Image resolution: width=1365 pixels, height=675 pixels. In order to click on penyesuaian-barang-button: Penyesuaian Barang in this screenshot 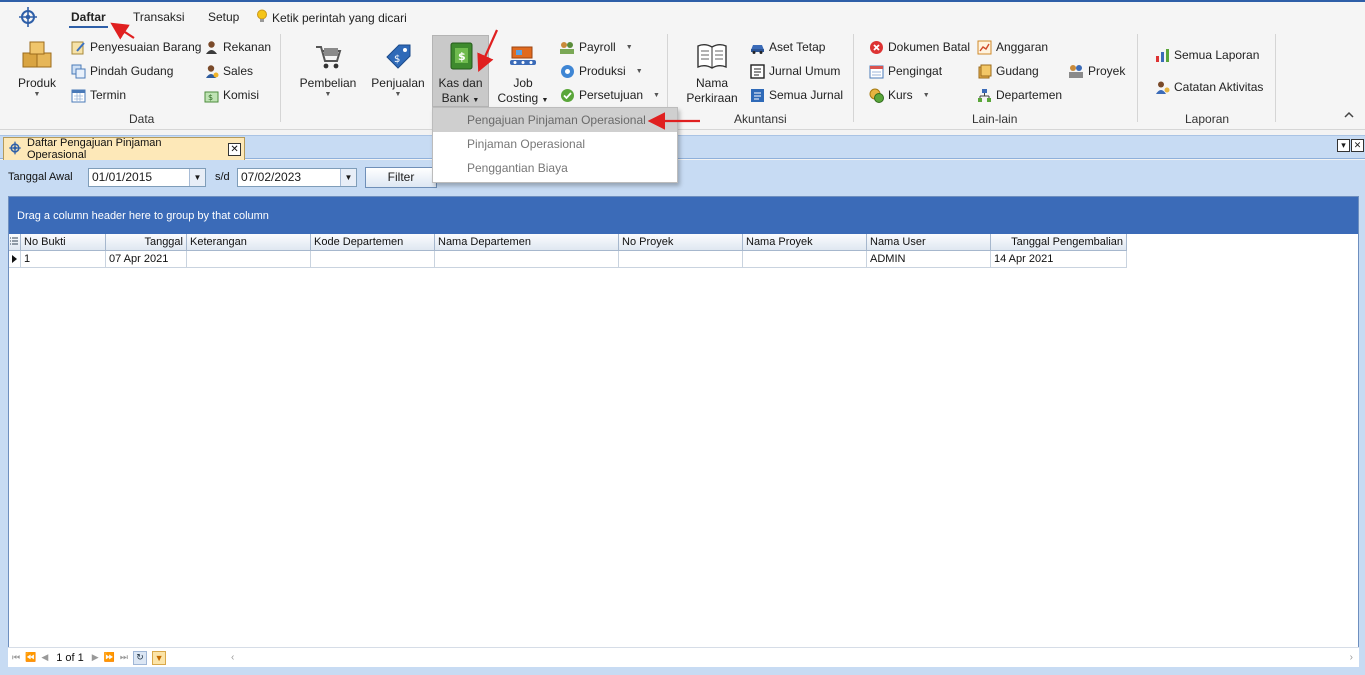, I will do `click(135, 47)`.